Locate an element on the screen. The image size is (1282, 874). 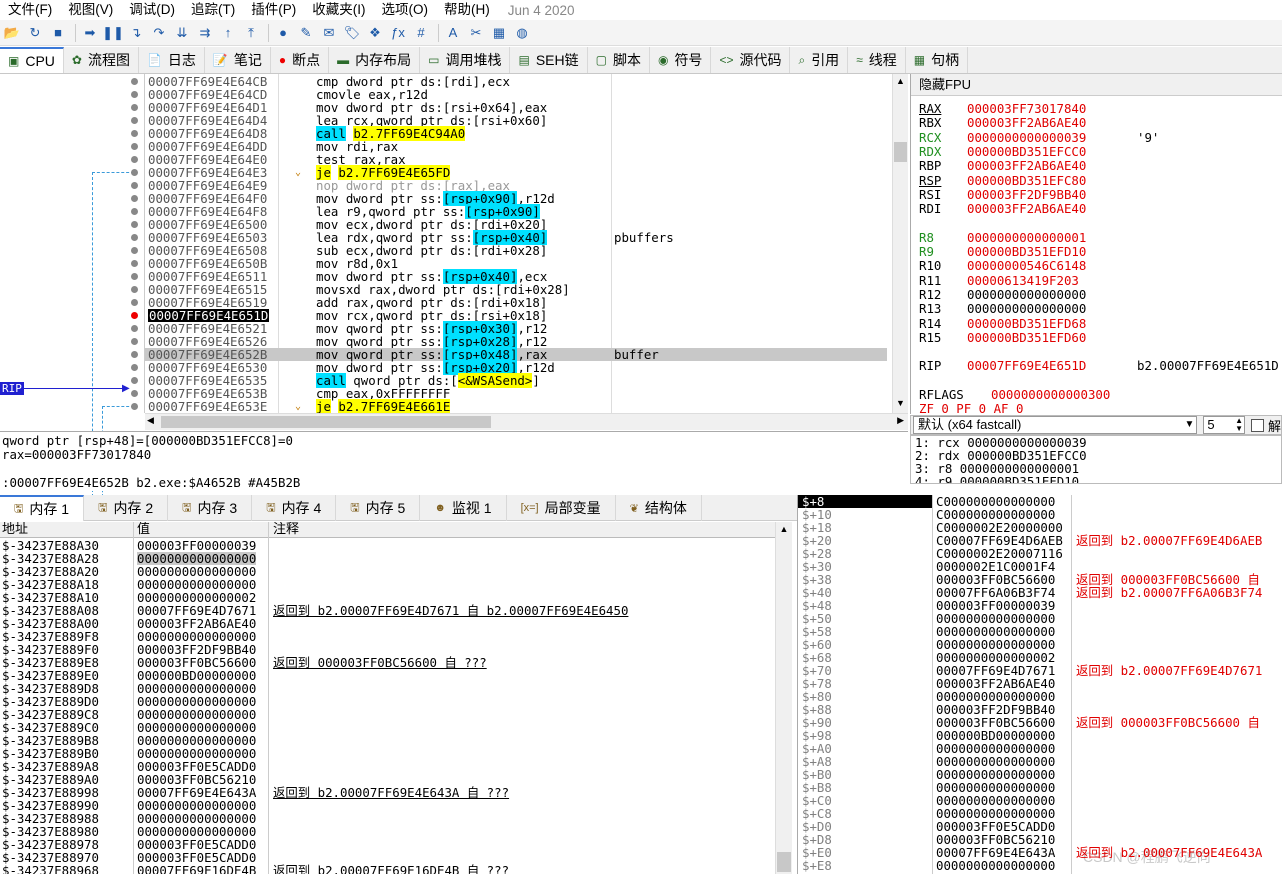
label-icon: 🏷 is located at coordinates (352, 33).